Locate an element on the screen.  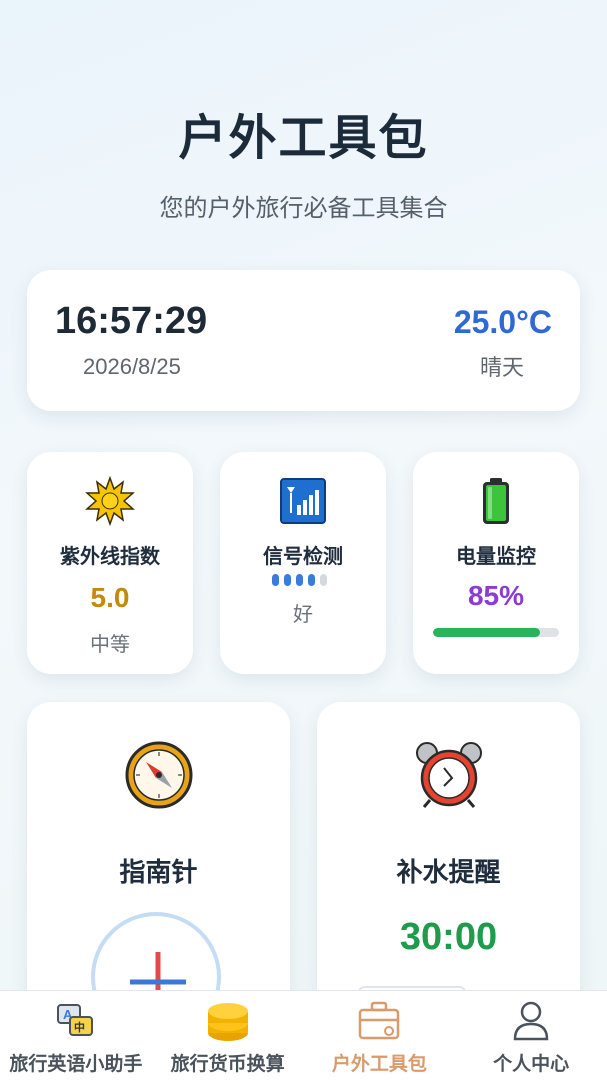
weather-condition: 晴天 is located at coordinates (501, 368).